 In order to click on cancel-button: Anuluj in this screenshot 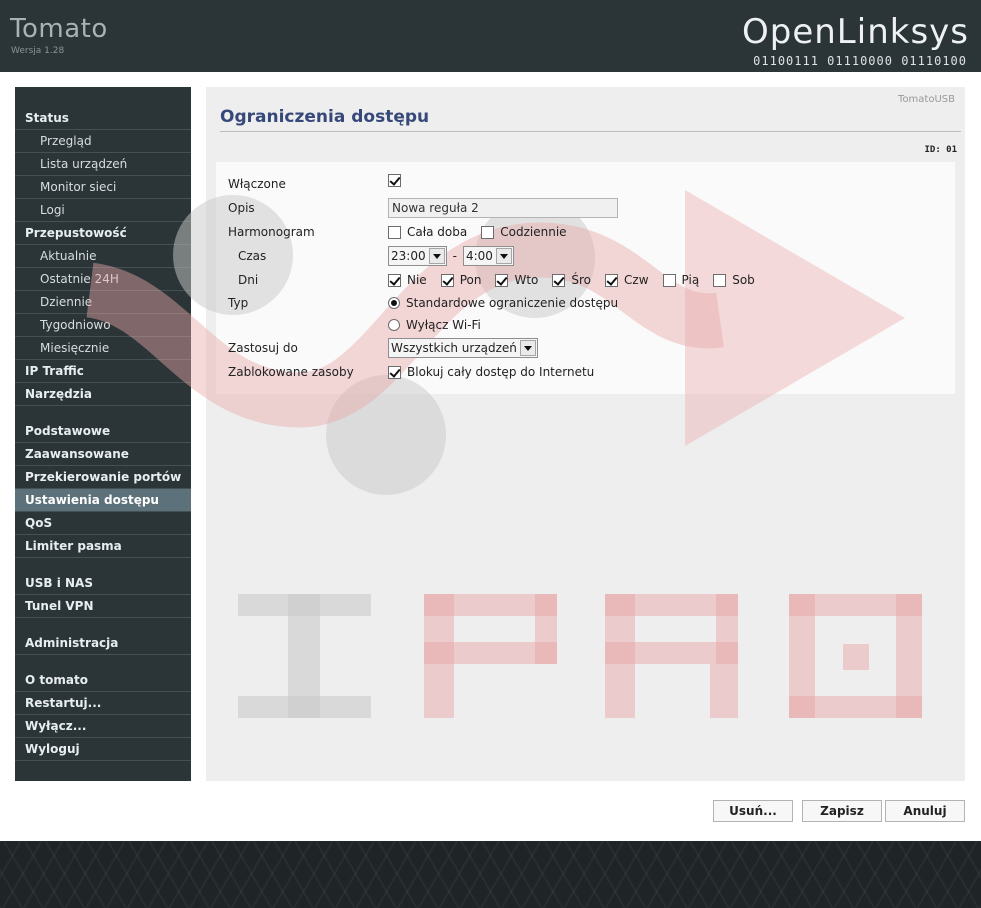, I will do `click(925, 811)`.